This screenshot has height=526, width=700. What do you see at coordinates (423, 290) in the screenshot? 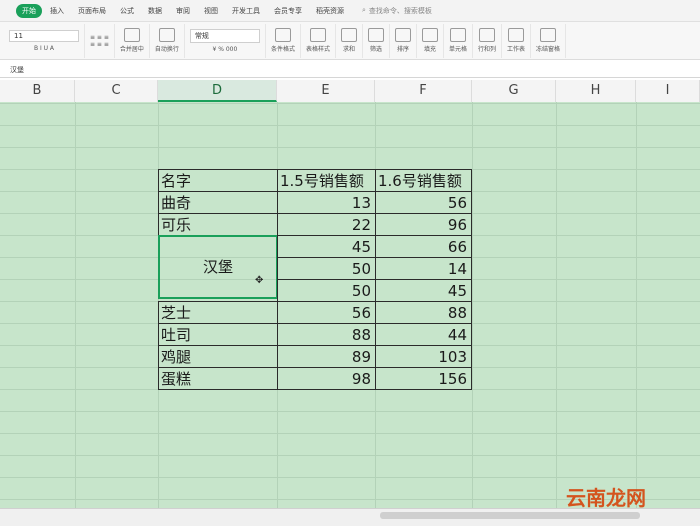
I see `cell-day16: 45` at bounding box center [423, 290].